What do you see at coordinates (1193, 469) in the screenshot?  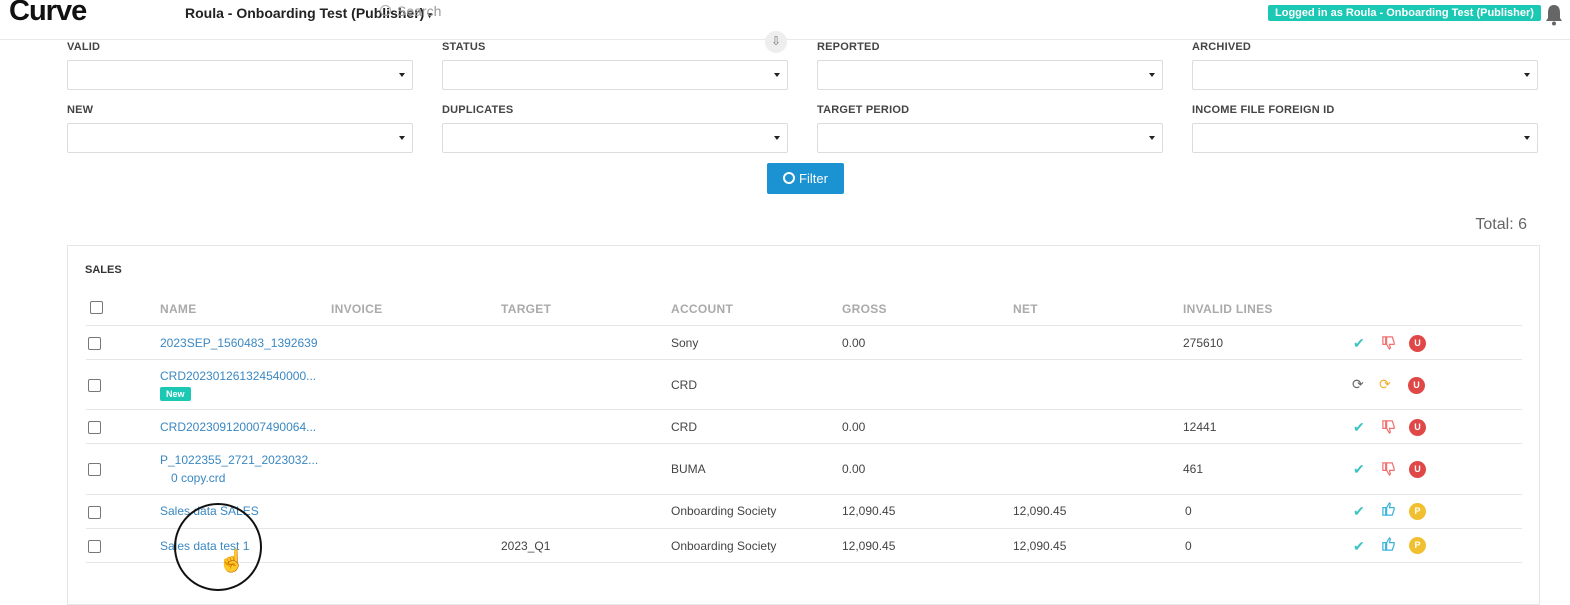 I see `row-invalid-lines: 461` at bounding box center [1193, 469].